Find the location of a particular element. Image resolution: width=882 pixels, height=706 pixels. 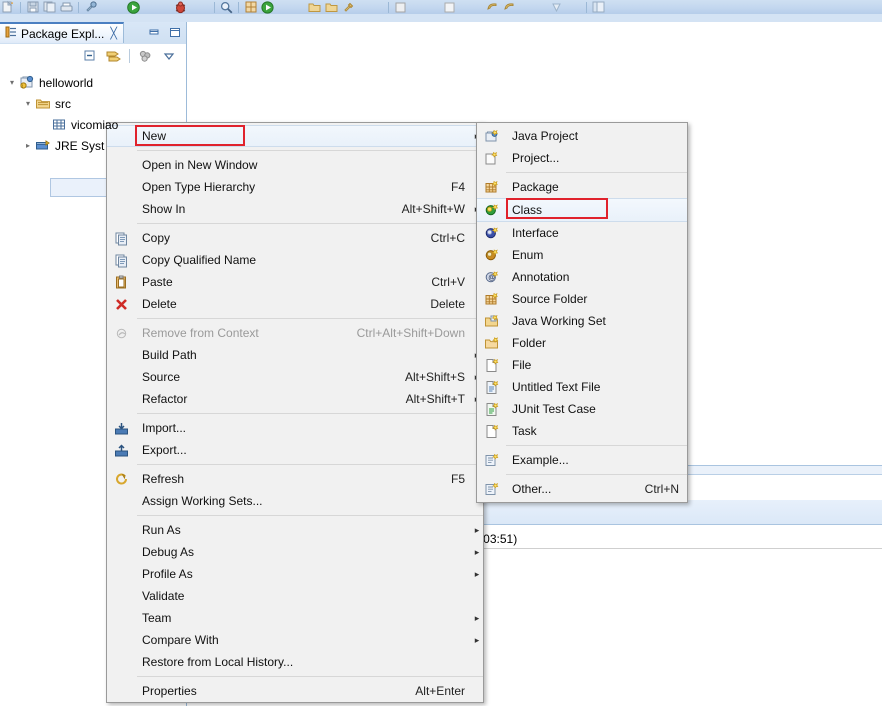

menu-item-source: SourceAlt+Shift+S▸ is located at coordinates (295, 377).